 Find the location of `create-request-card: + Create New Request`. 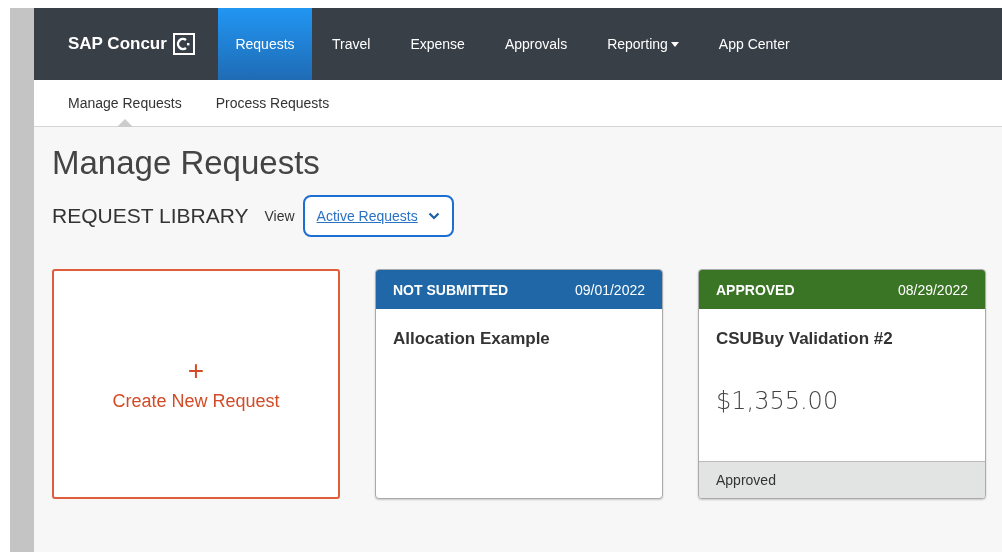

create-request-card: + Create New Request is located at coordinates (196, 384).